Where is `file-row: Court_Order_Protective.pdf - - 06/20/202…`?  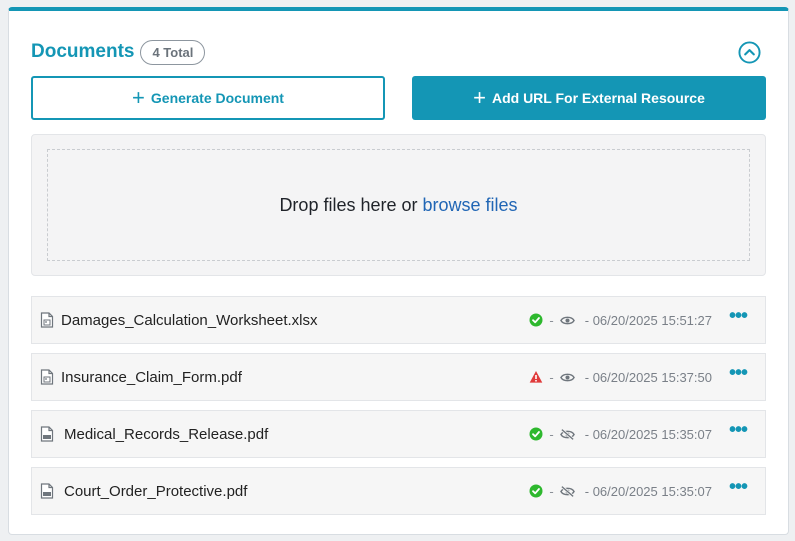 file-row: Court_Order_Protective.pdf - - 06/20/202… is located at coordinates (398, 491).